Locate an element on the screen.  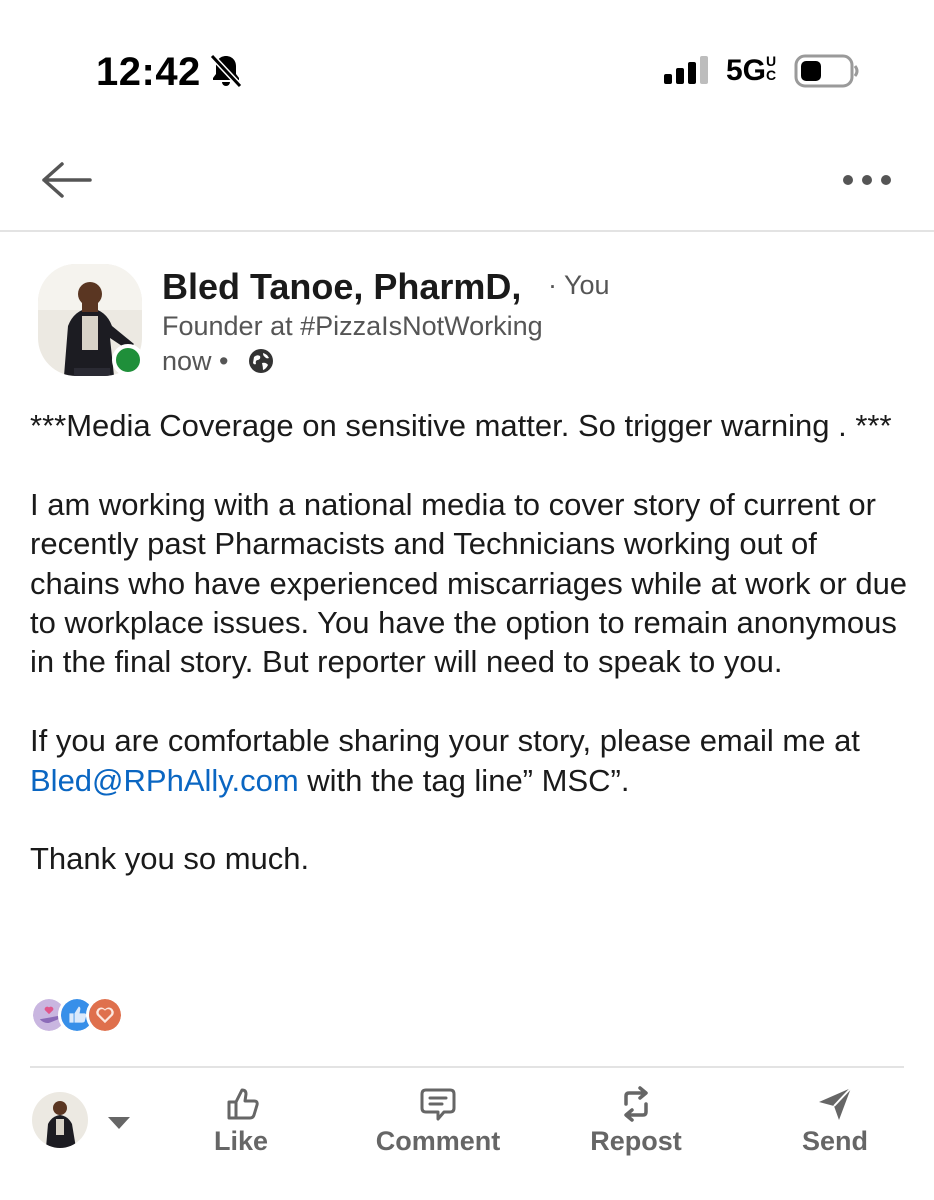
top-navigation is located at coordinates (467, 181).